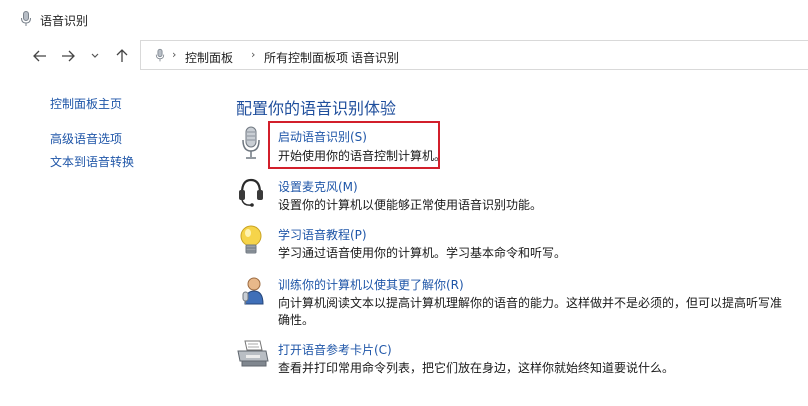 Image resolution: width=808 pixels, height=406 pixels. I want to click on arrow-left-icon, so click(39, 56).